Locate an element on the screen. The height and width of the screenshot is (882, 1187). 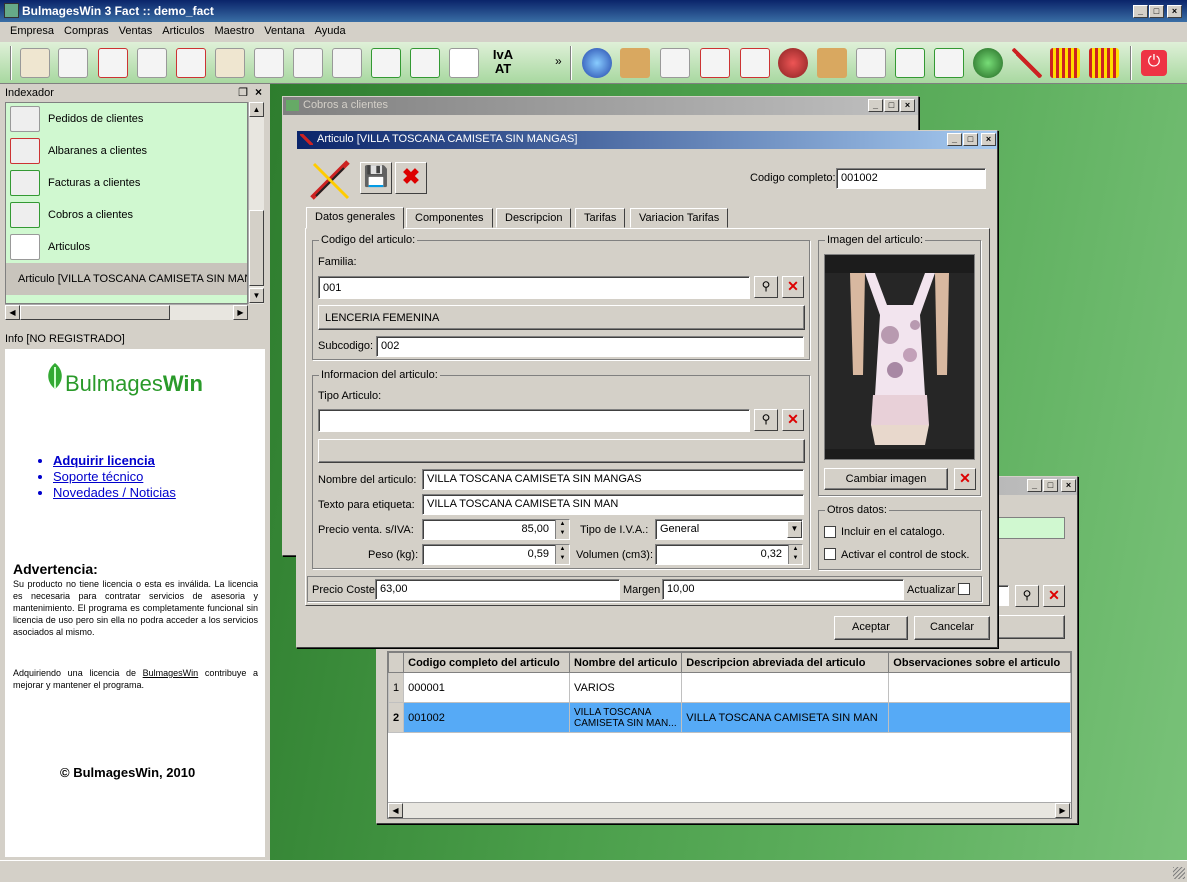
idx-item-cobros: Cobros a clientes is located at coordinates (126, 215).